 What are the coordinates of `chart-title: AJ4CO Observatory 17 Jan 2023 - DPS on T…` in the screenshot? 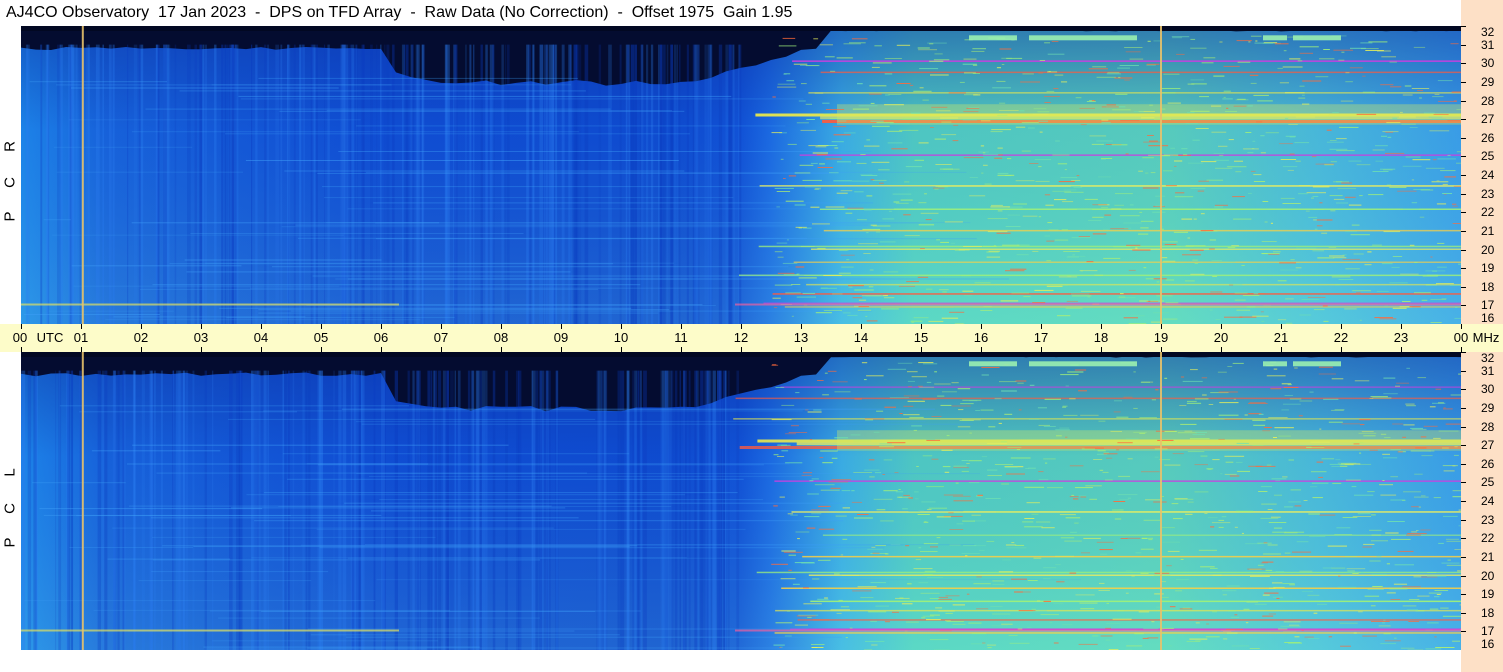 It's located at (730, 13).